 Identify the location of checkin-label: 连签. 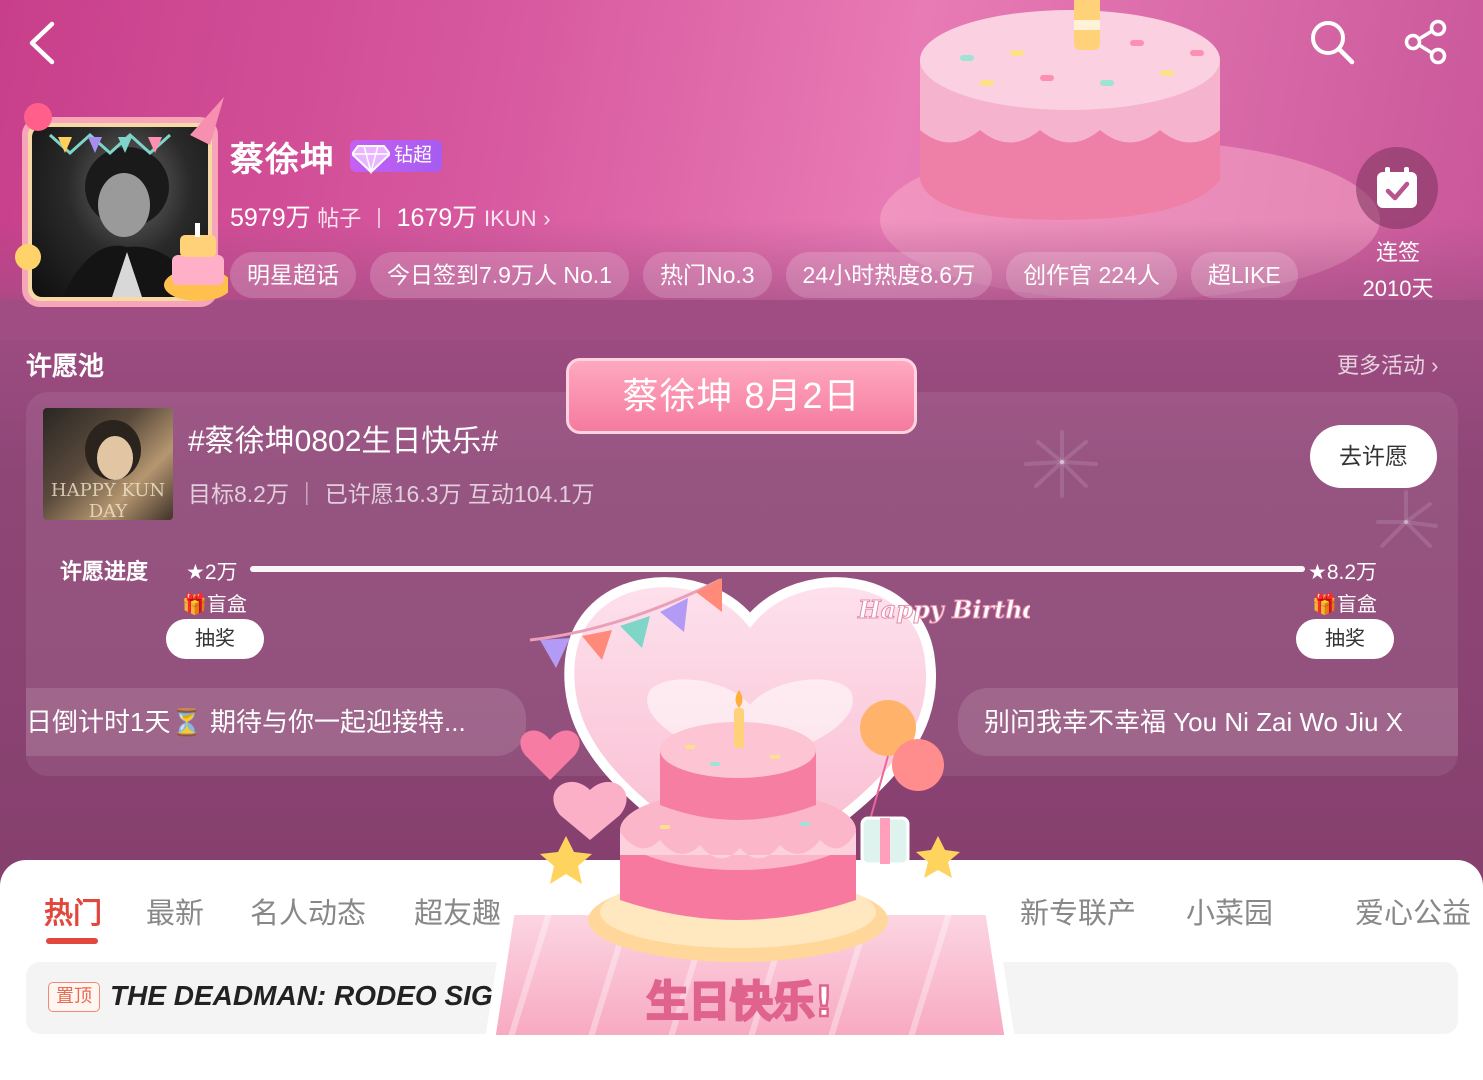
(1397, 252).